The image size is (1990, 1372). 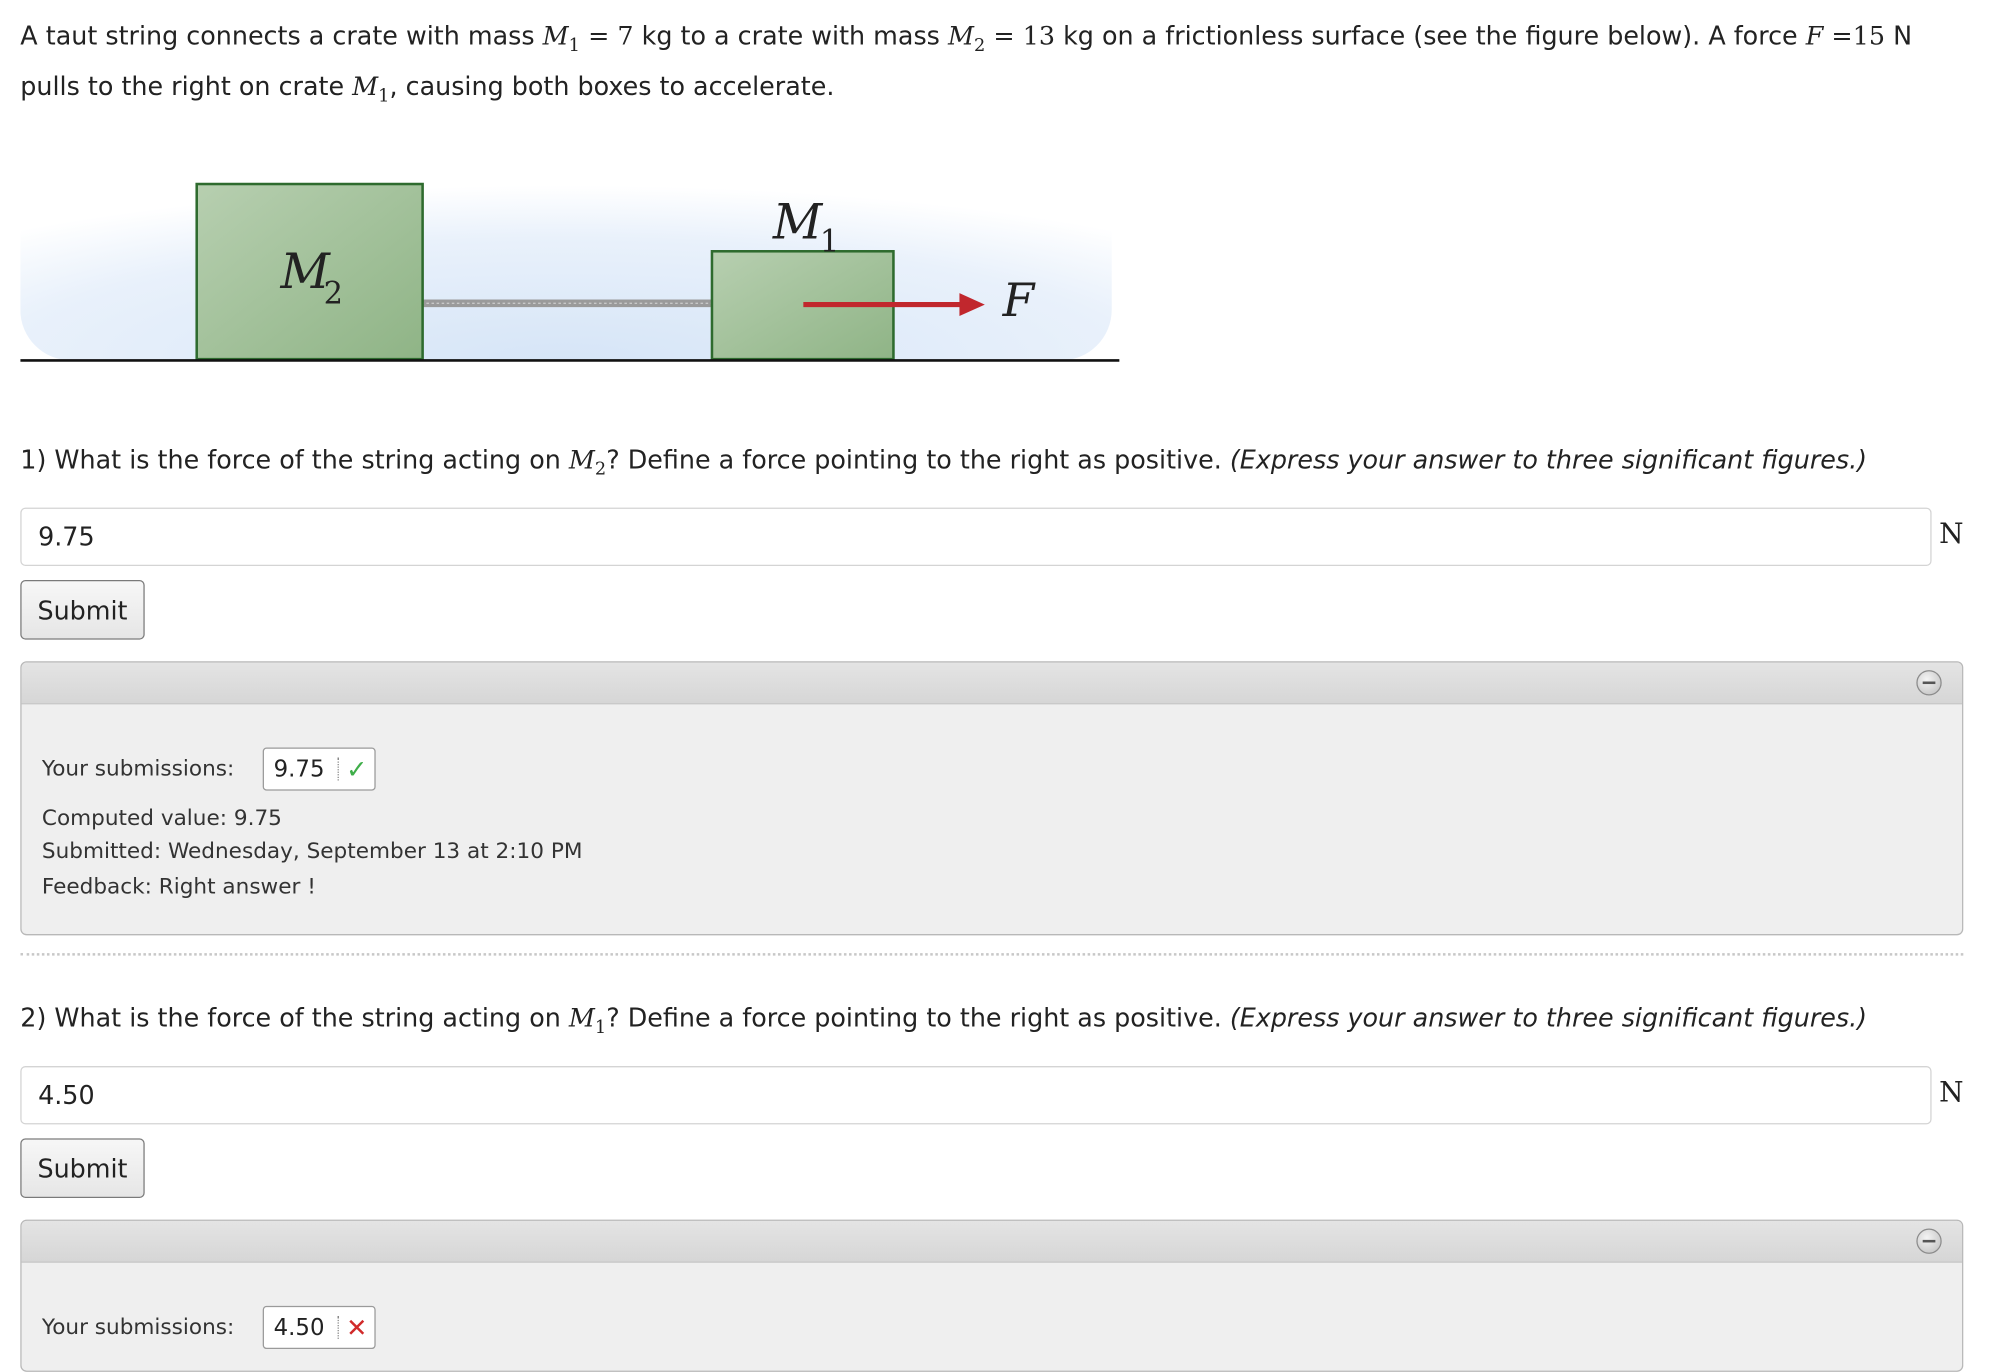 I want to click on question-1-submissions-row: Your submissions: 9.75 ✓, so click(x=209, y=769).